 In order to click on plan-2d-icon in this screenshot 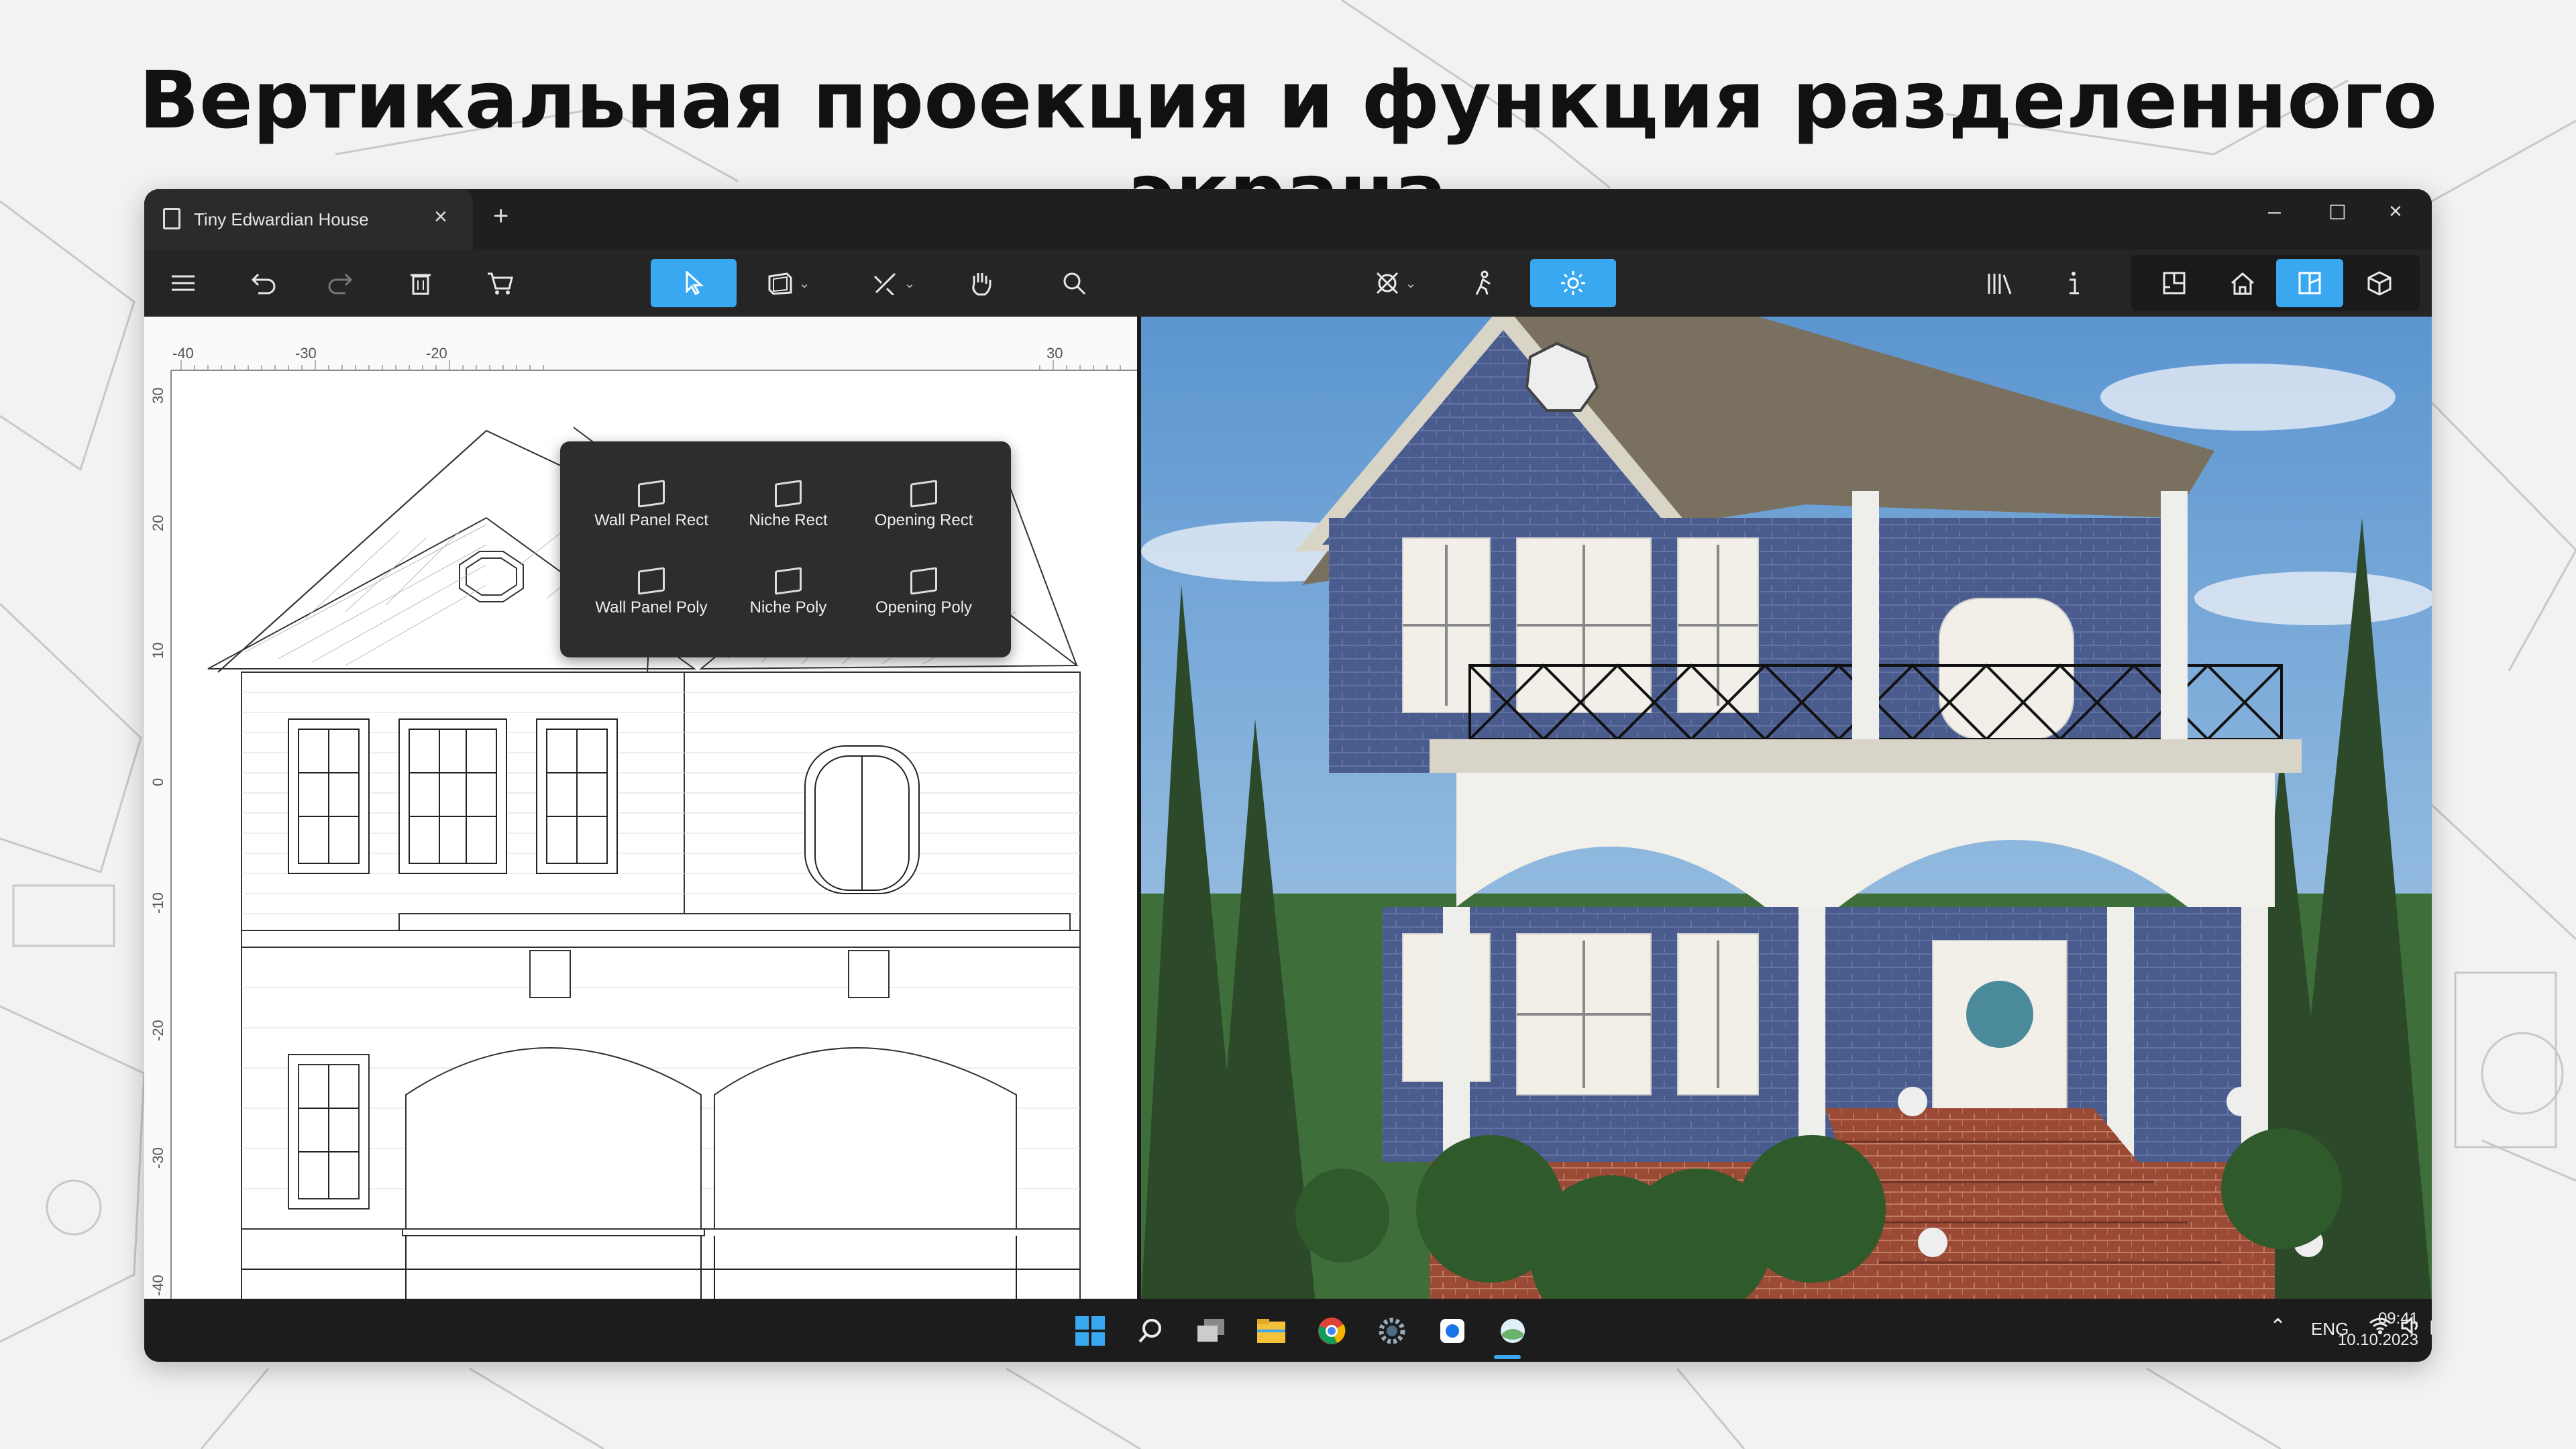, I will do `click(2174, 283)`.